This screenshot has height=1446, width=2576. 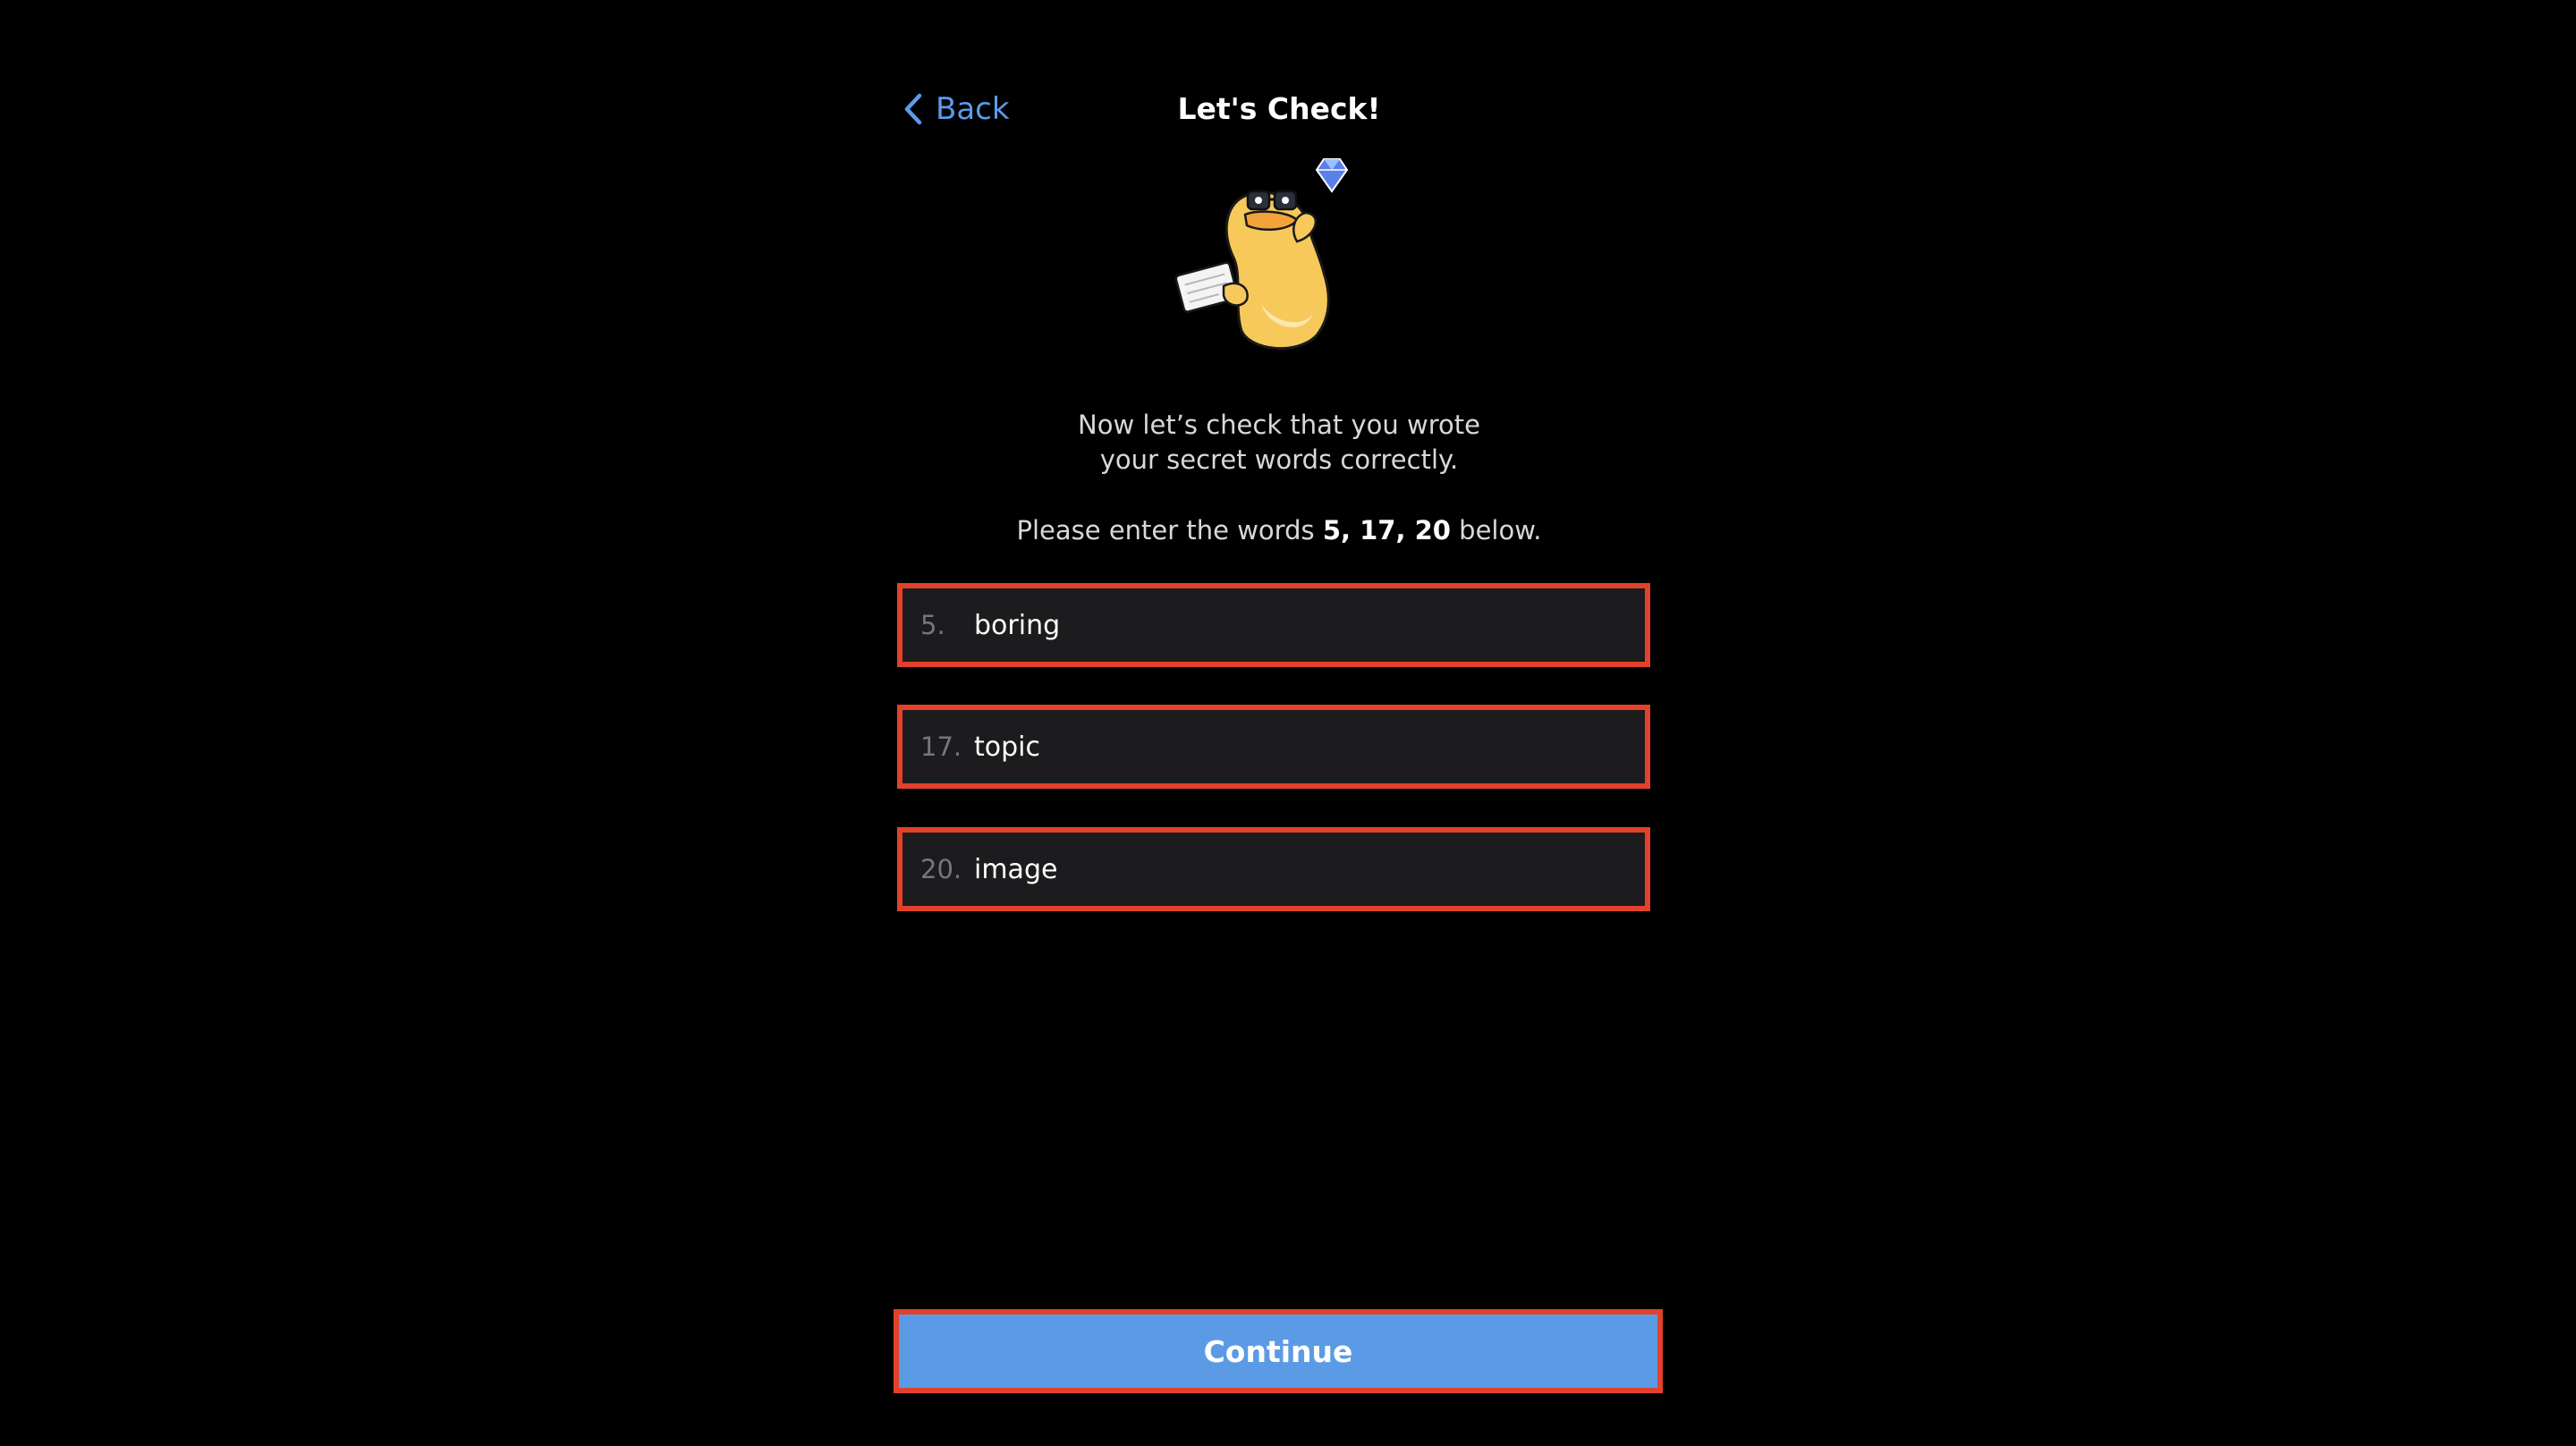 What do you see at coordinates (1266, 255) in the screenshot?
I see `duck-mascot-icon` at bounding box center [1266, 255].